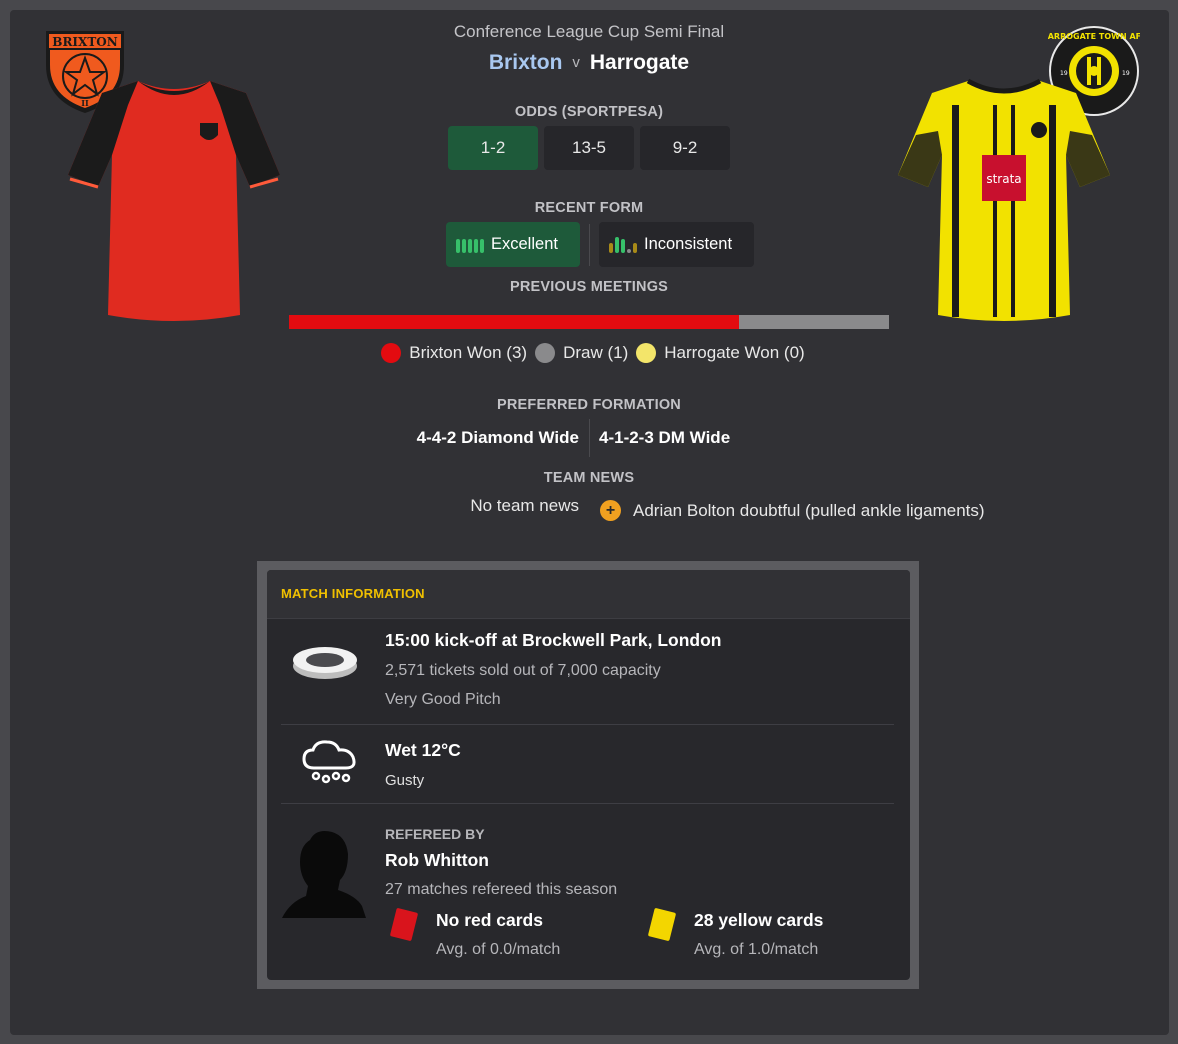 The image size is (1178, 1044). I want to click on away-won-dot, so click(646, 353).